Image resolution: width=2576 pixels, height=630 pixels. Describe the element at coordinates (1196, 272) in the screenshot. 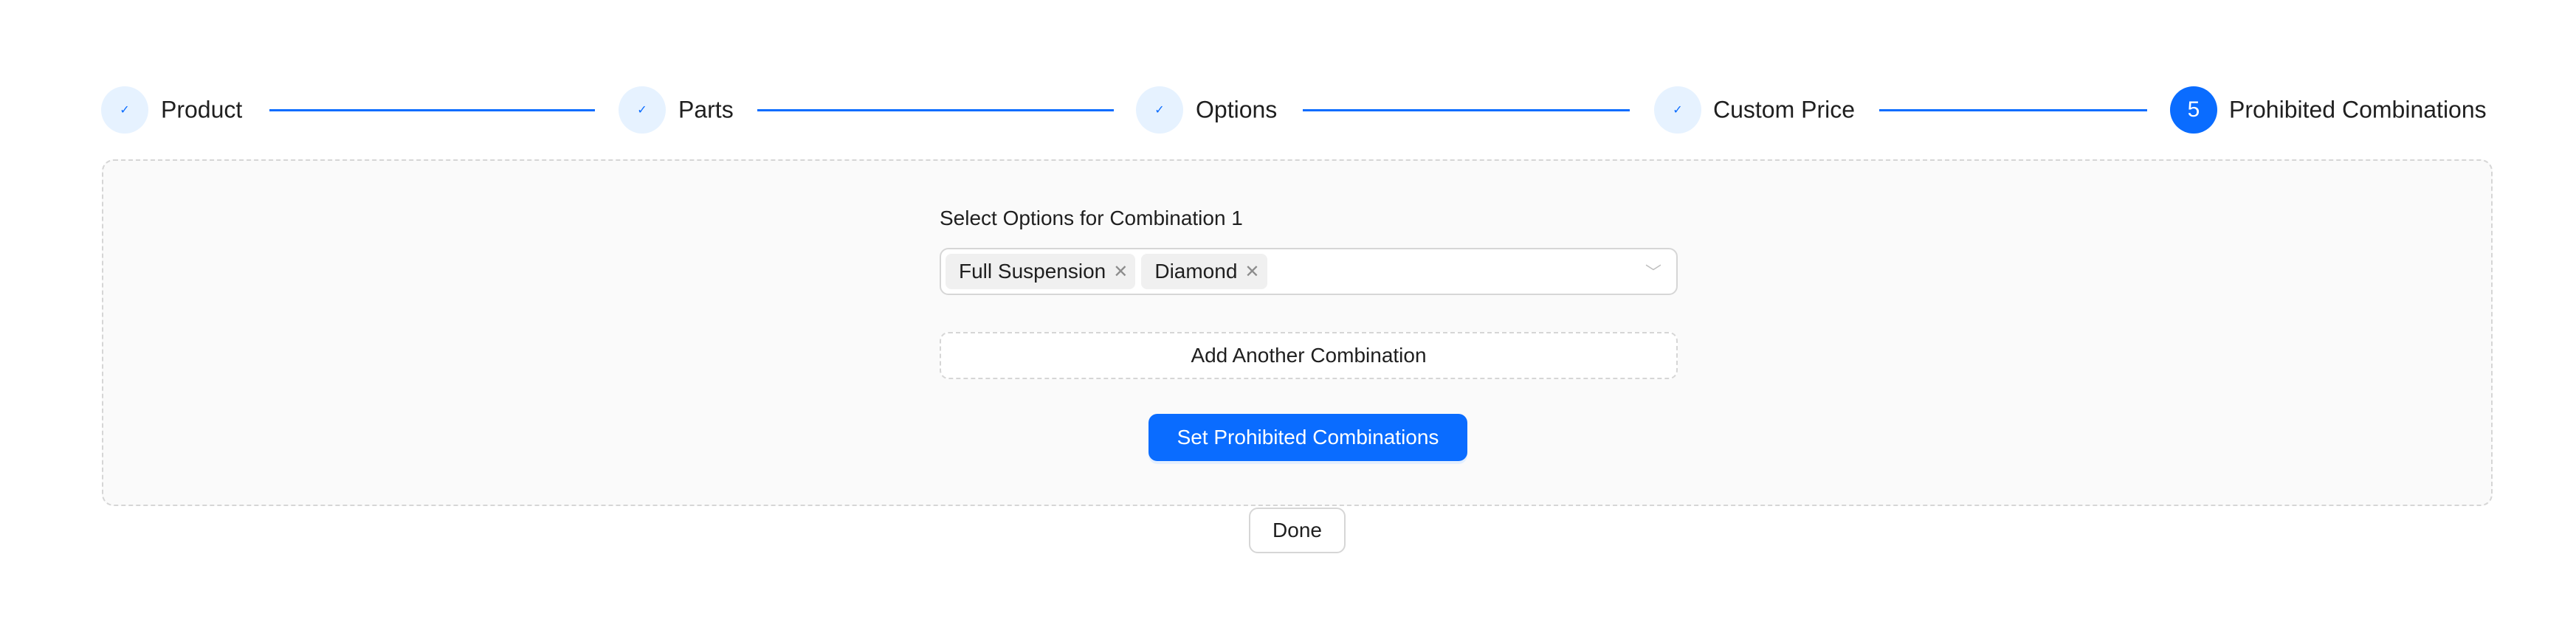

I see `tag-label: Diamond` at that location.